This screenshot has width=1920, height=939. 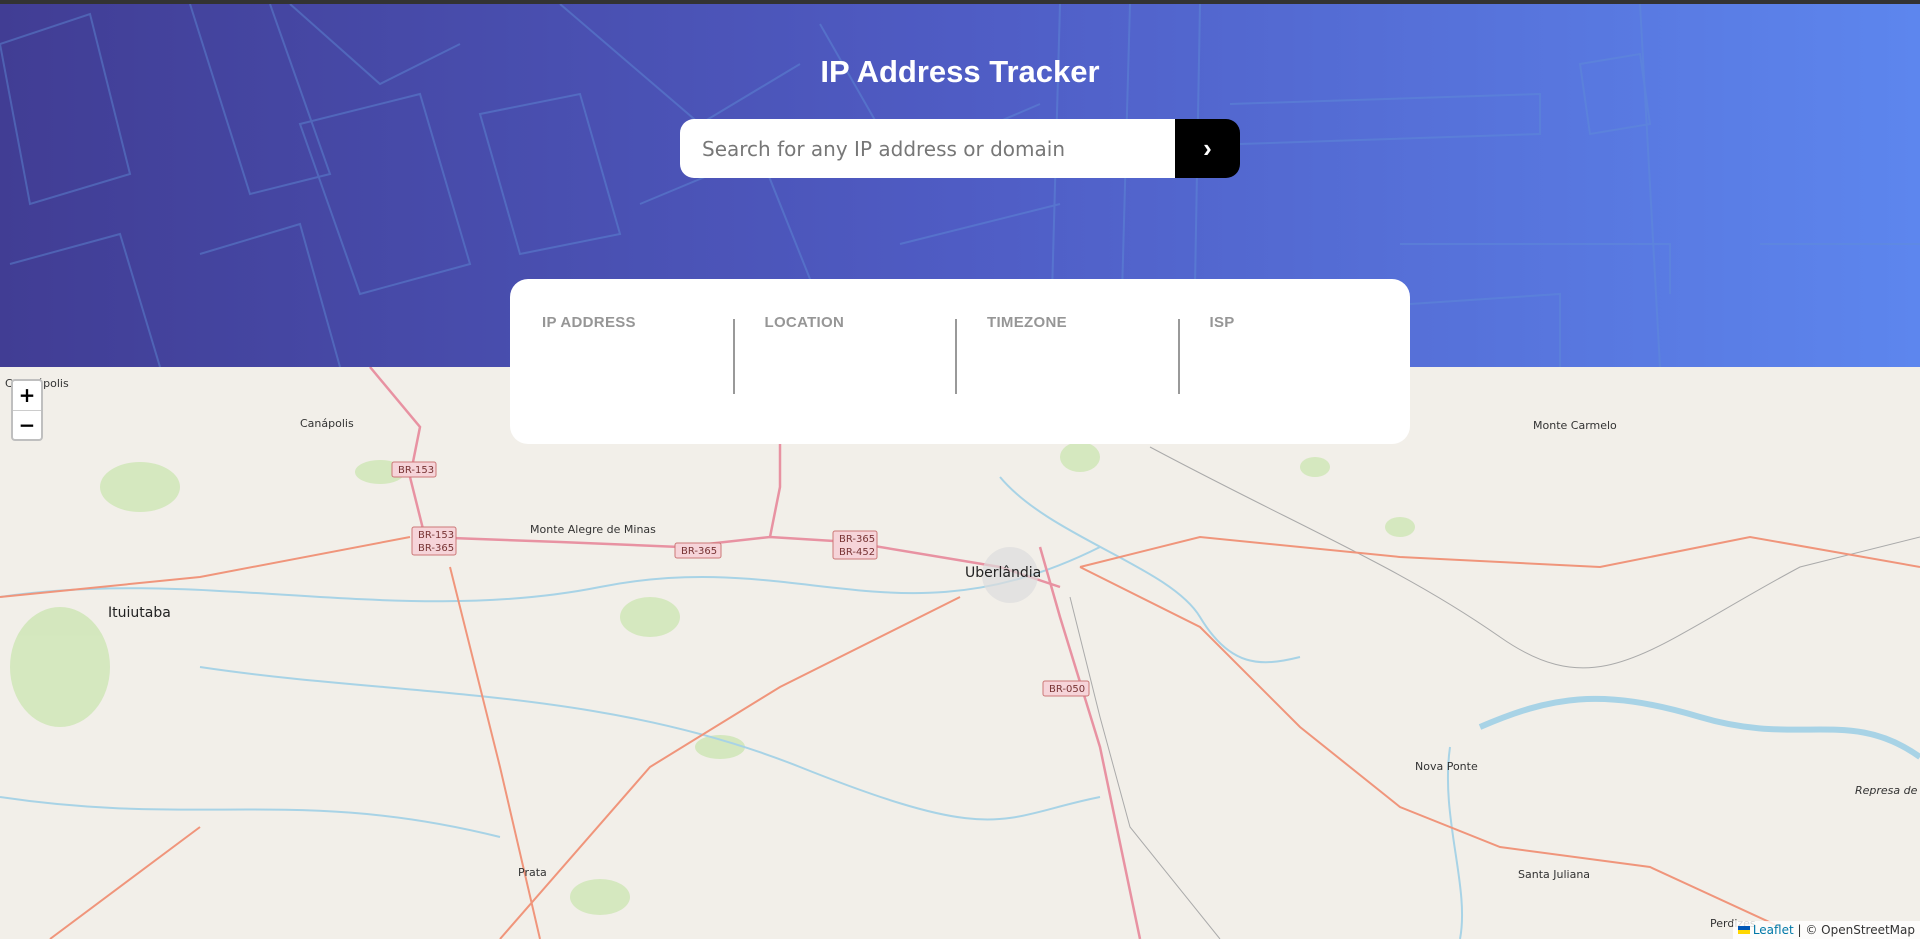 I want to click on info-label: ISP, so click(x=1222, y=322).